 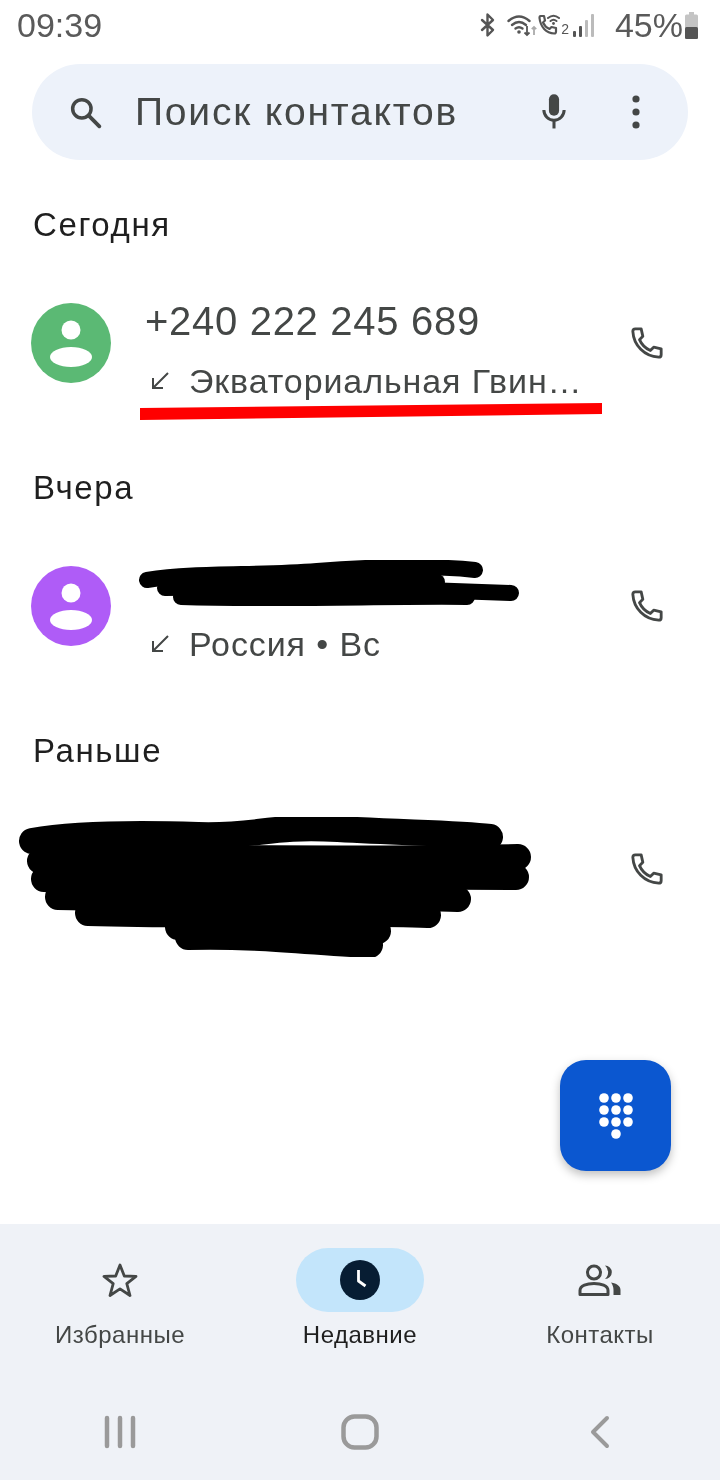 I want to click on microphone-icon, so click(x=554, y=112).